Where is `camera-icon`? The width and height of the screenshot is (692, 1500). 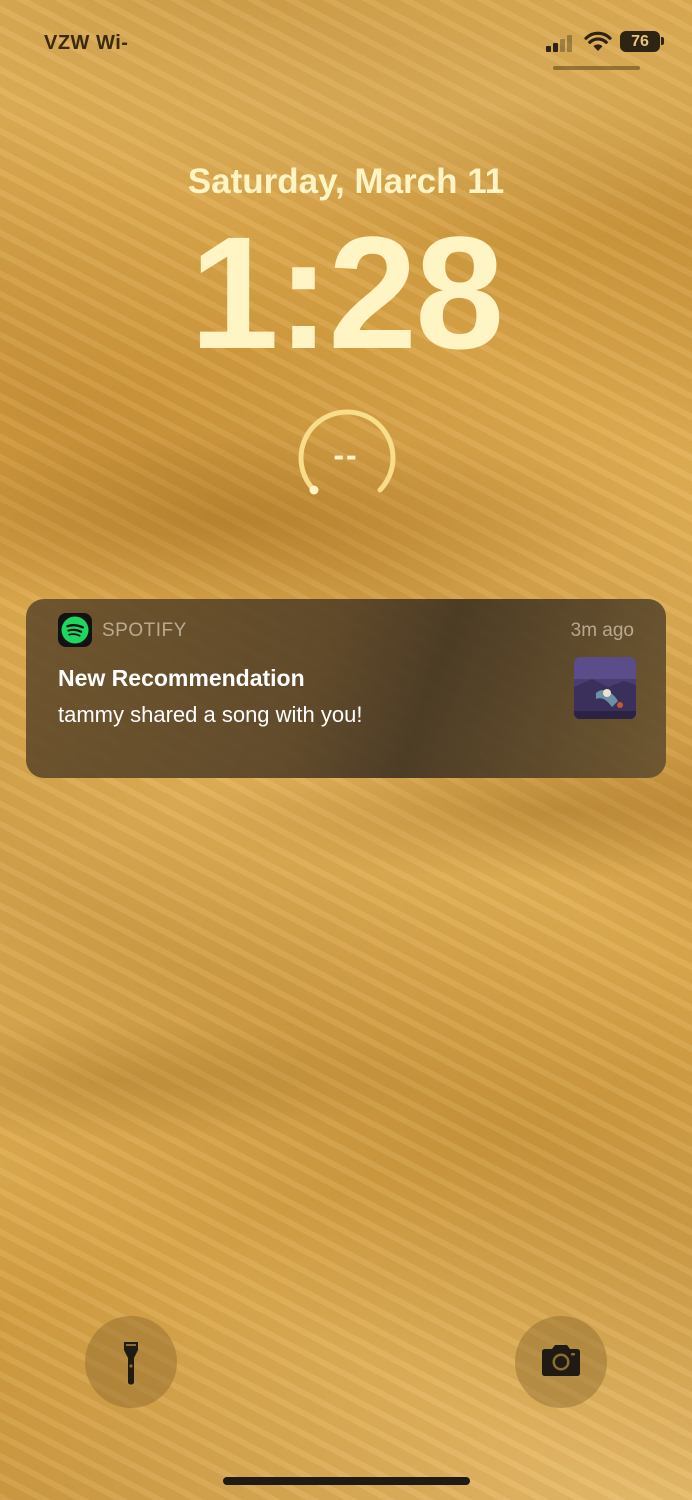
camera-icon is located at coordinates (561, 1360).